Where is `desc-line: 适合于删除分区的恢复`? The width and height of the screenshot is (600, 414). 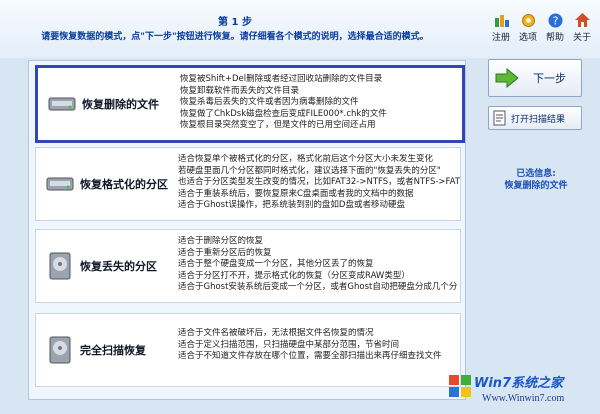
desc-line: 适合于删除分区的恢复 is located at coordinates (221, 241).